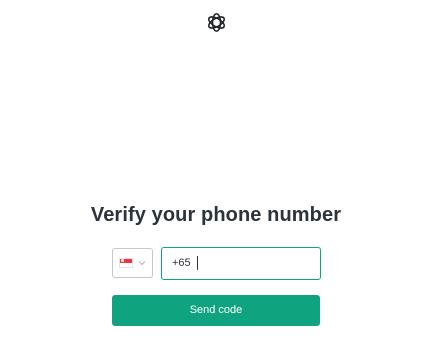  What do you see at coordinates (216, 215) in the screenshot?
I see `page-title: Verify your phone number` at bounding box center [216, 215].